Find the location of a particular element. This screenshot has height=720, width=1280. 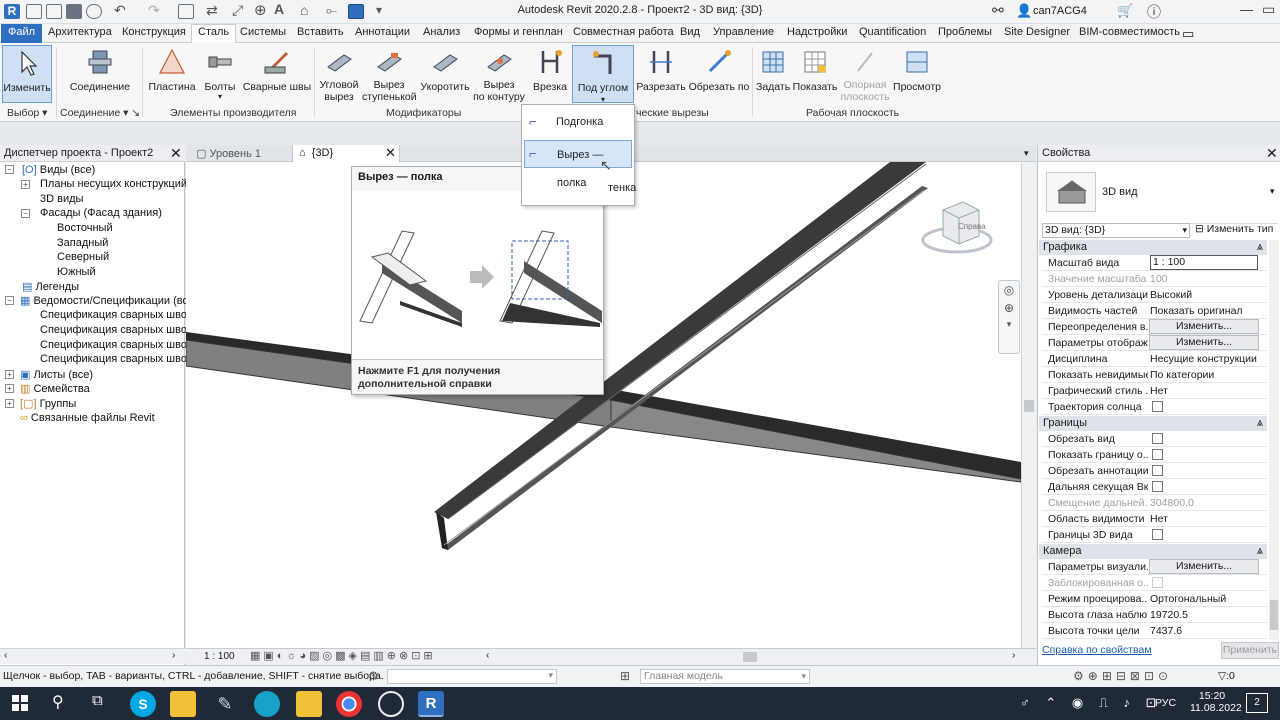

modify-button: Изменить is located at coordinates (27, 74).